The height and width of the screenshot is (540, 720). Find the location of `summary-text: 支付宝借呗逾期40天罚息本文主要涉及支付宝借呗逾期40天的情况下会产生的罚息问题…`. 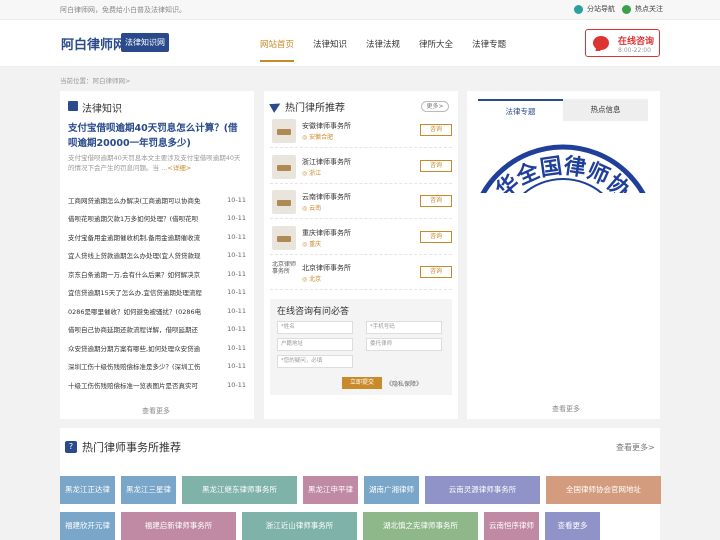

summary-text: 支付宝借呗逾期40天罚息本文主要涉及支付宝借呗逾期40天的情况下会产生的罚息问题… is located at coordinates (154, 163).